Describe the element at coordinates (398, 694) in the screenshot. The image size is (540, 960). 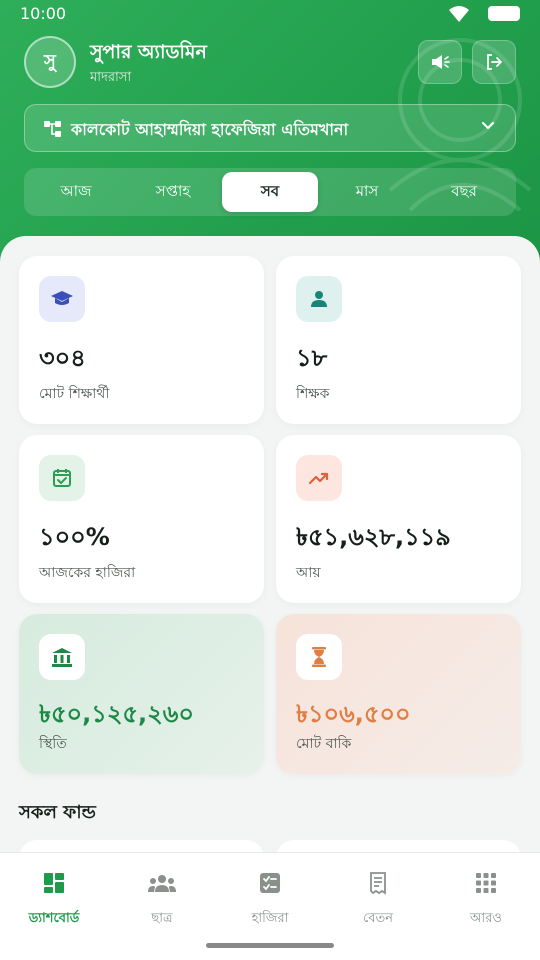
I see `stat-card-dues: ৳১০৬,৫০০ মোট বাকি` at that location.